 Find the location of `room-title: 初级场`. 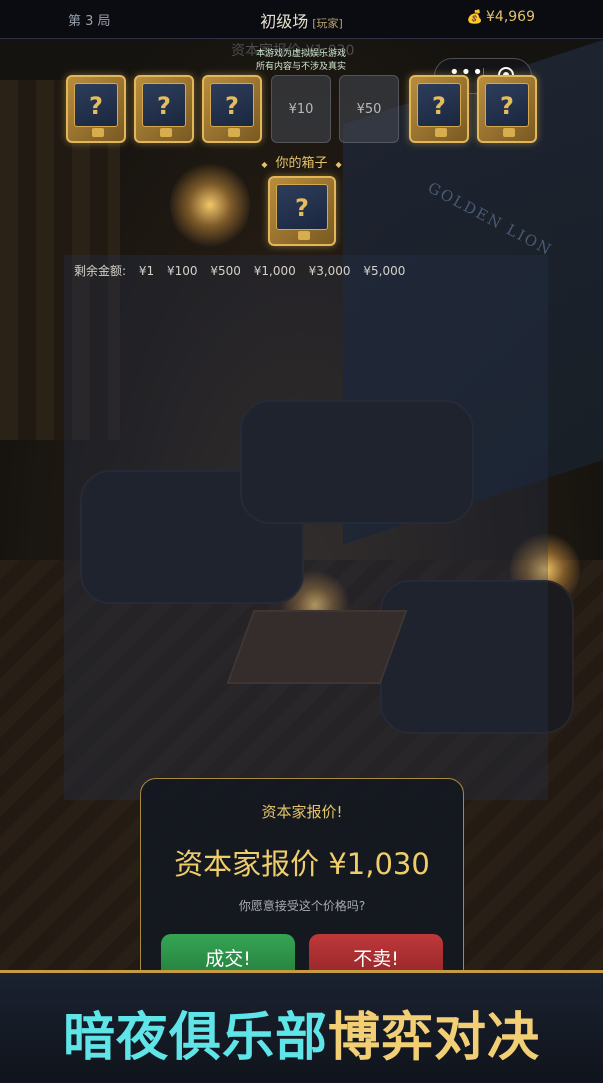

room-title: 初级场 is located at coordinates (284, 21).